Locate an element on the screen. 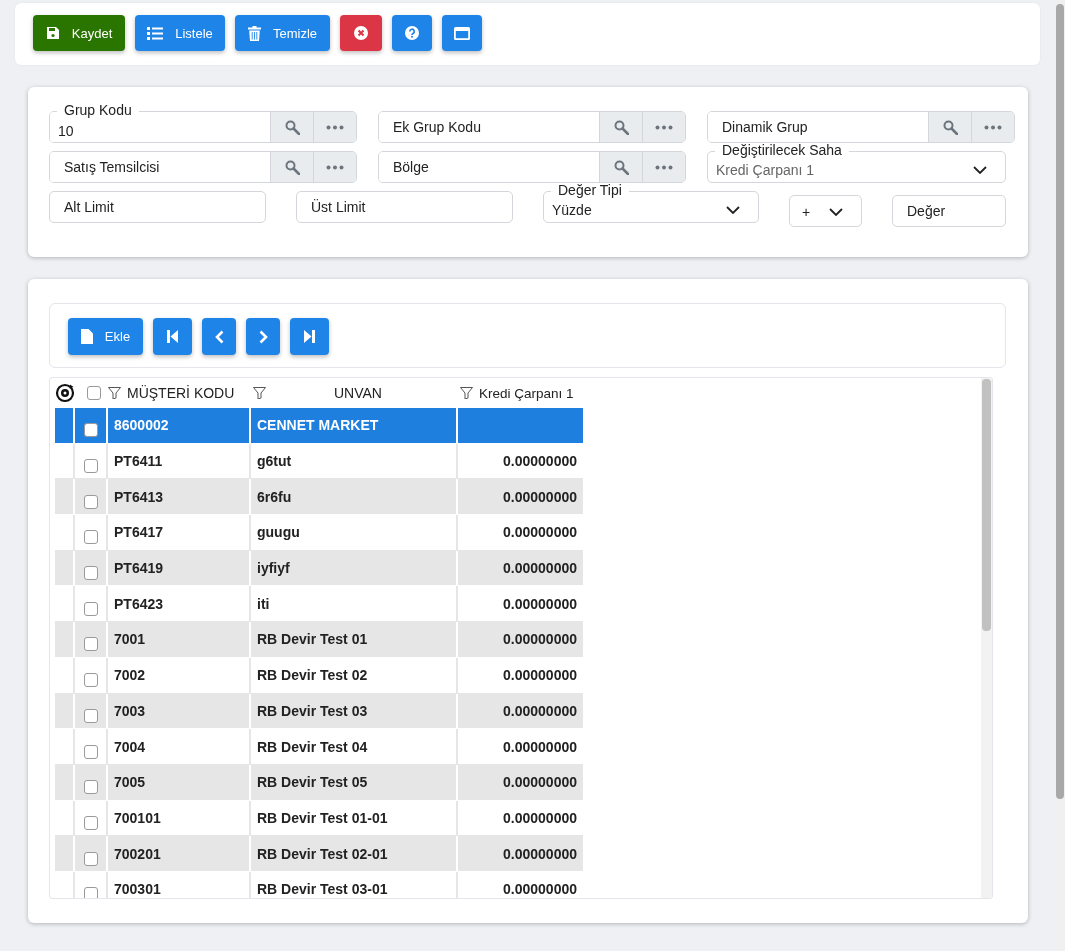 The width and height of the screenshot is (1065, 951). table-cell: PT6423 is located at coordinates (139, 603).